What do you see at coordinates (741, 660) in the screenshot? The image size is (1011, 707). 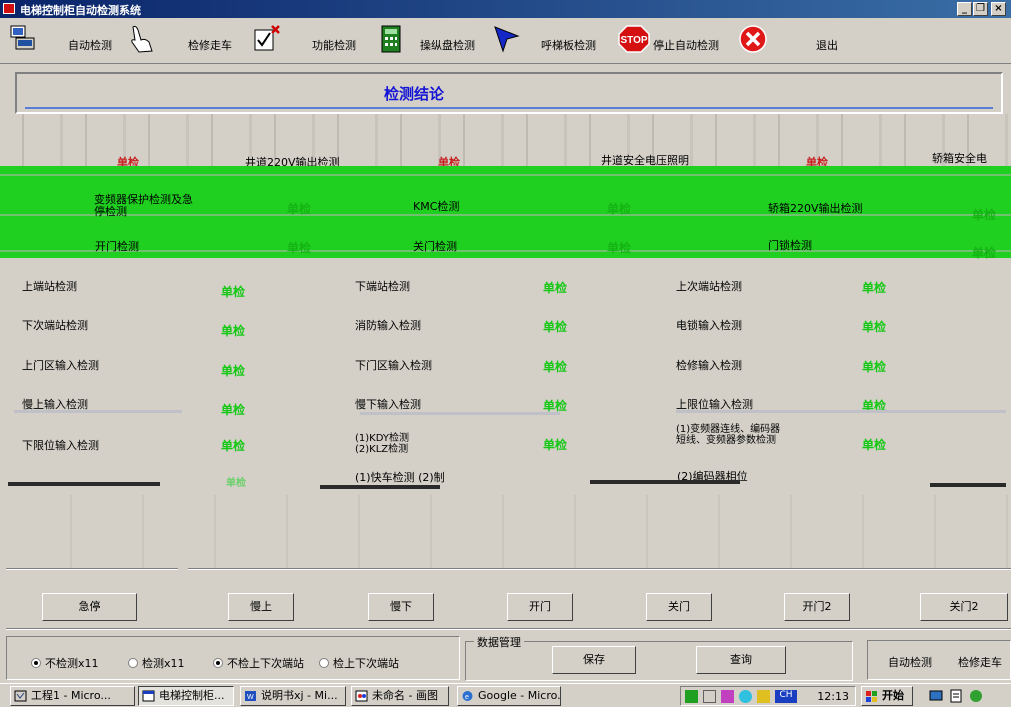 I see `query-button: 查询` at bounding box center [741, 660].